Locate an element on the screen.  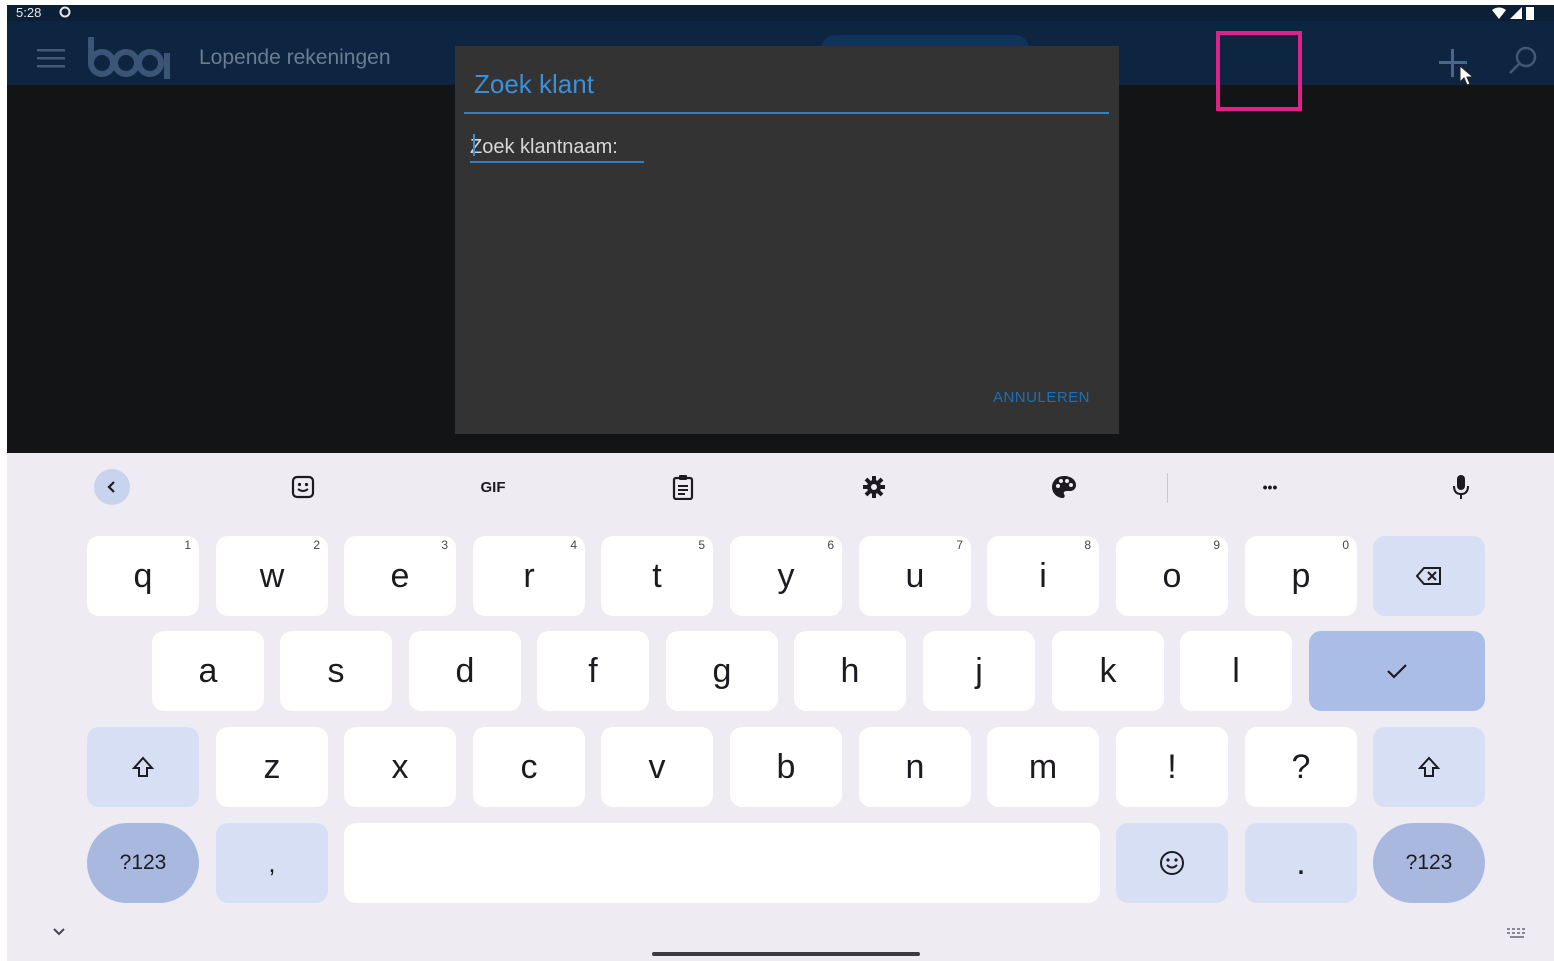
key-hint: 1 is located at coordinates (187, 545).